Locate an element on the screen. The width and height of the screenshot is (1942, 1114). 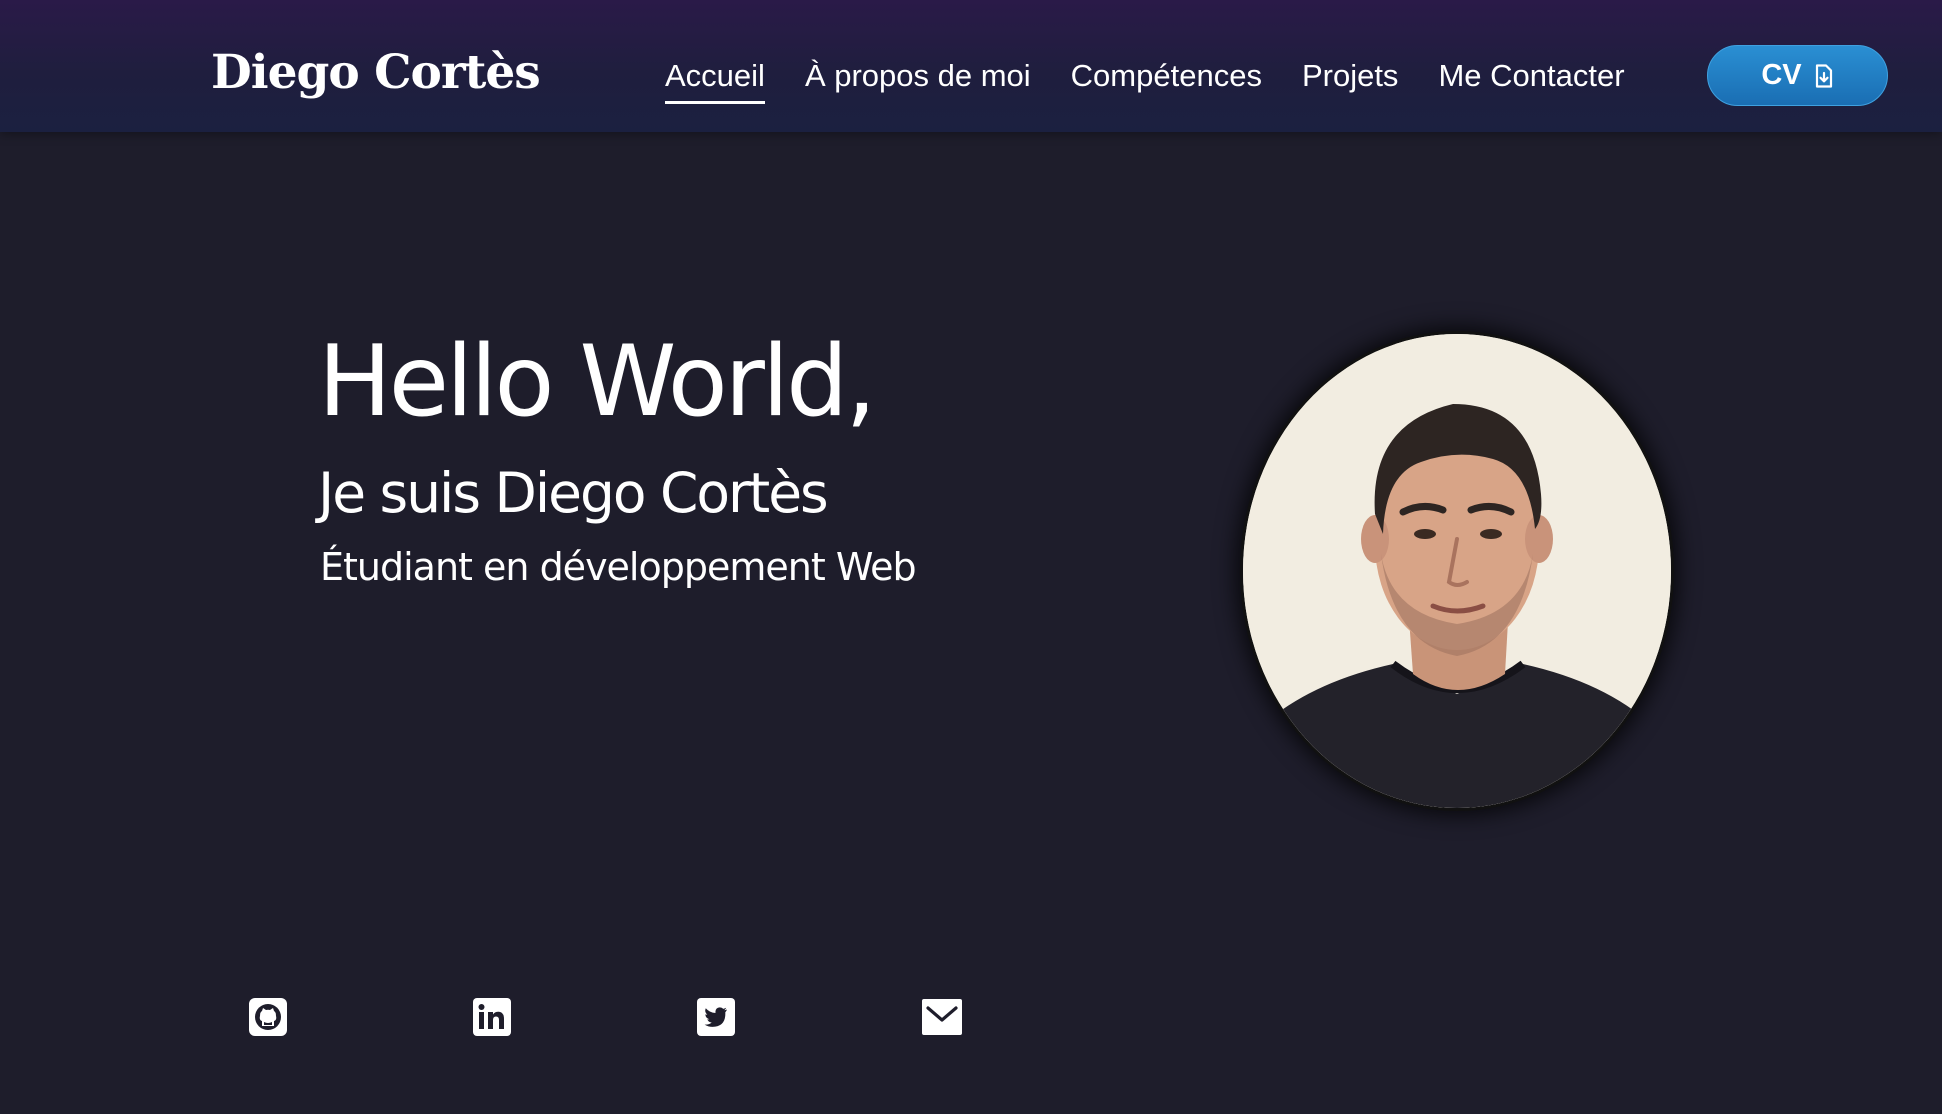
email-icon is located at coordinates (942, 1017).